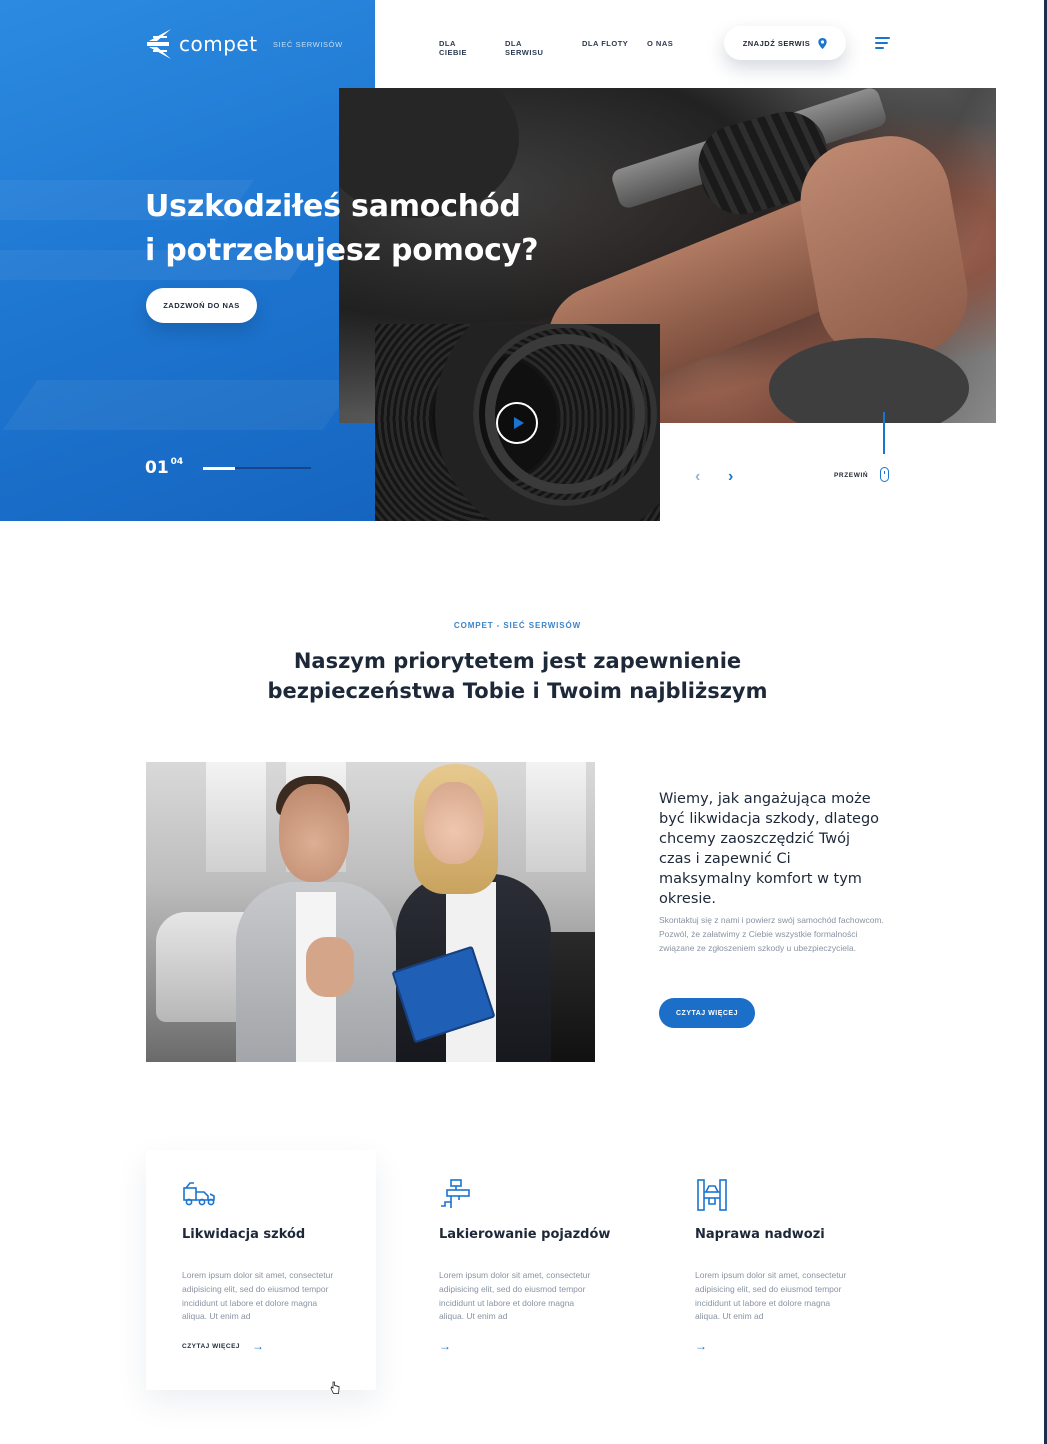  What do you see at coordinates (257, 468) in the screenshot?
I see `slide-progress-bar` at bounding box center [257, 468].